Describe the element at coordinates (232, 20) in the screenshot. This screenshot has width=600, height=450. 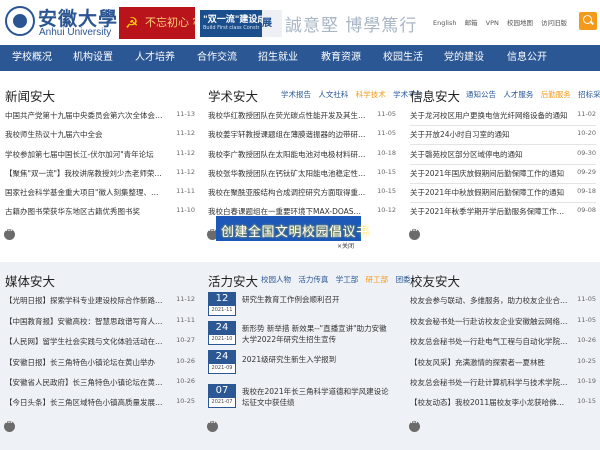
I see `banner2-title: "双一流"建设成果展` at that location.